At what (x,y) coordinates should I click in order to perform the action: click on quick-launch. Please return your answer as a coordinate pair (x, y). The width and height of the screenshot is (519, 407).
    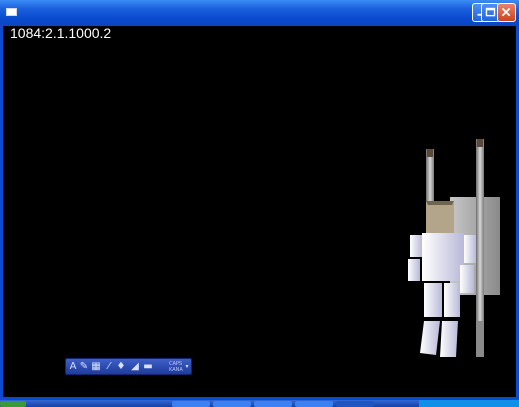
    Looking at the image, I should click on (95, 404).